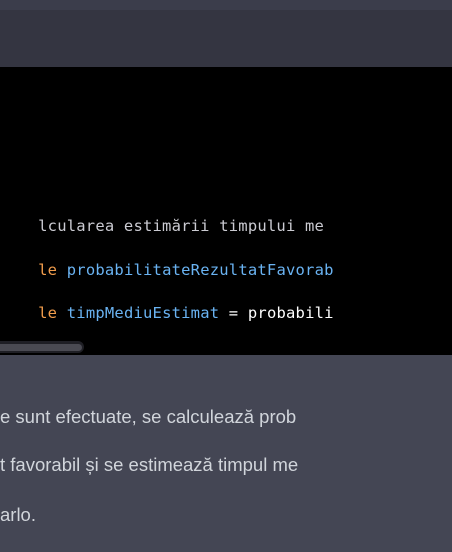  What do you see at coordinates (200, 270) in the screenshot?
I see `code-identifier: probabilitateRezultatFavorab` at bounding box center [200, 270].